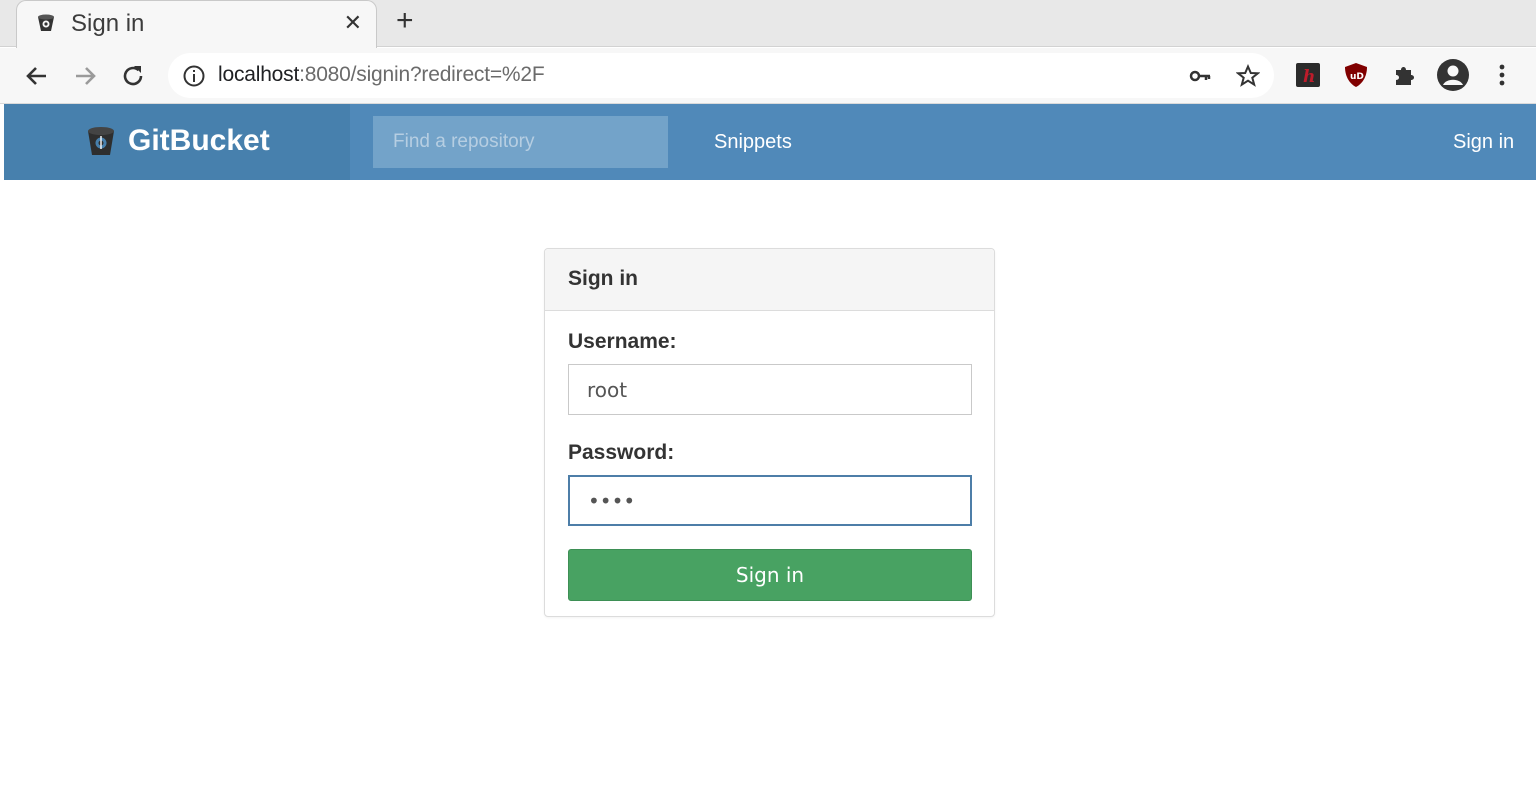 Image resolution: width=1536 pixels, height=795 pixels. Describe the element at coordinates (1248, 76) in the screenshot. I see `bookmark-star-icon` at that location.